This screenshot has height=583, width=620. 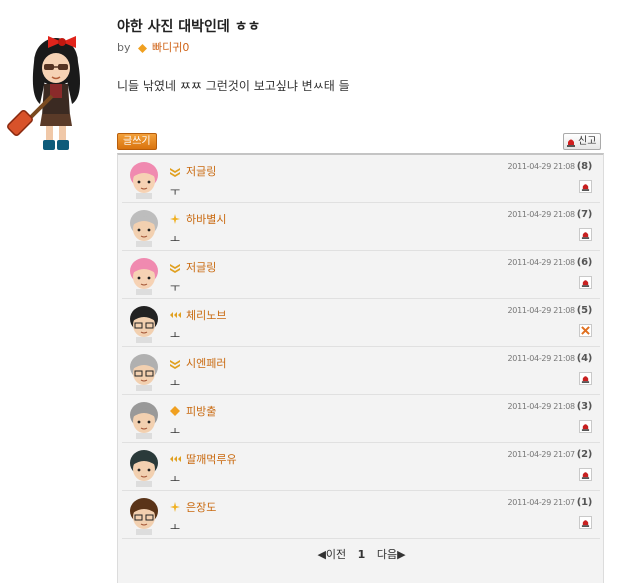 What do you see at coordinates (584, 166) in the screenshot?
I see `comment-number: (8)` at bounding box center [584, 166].